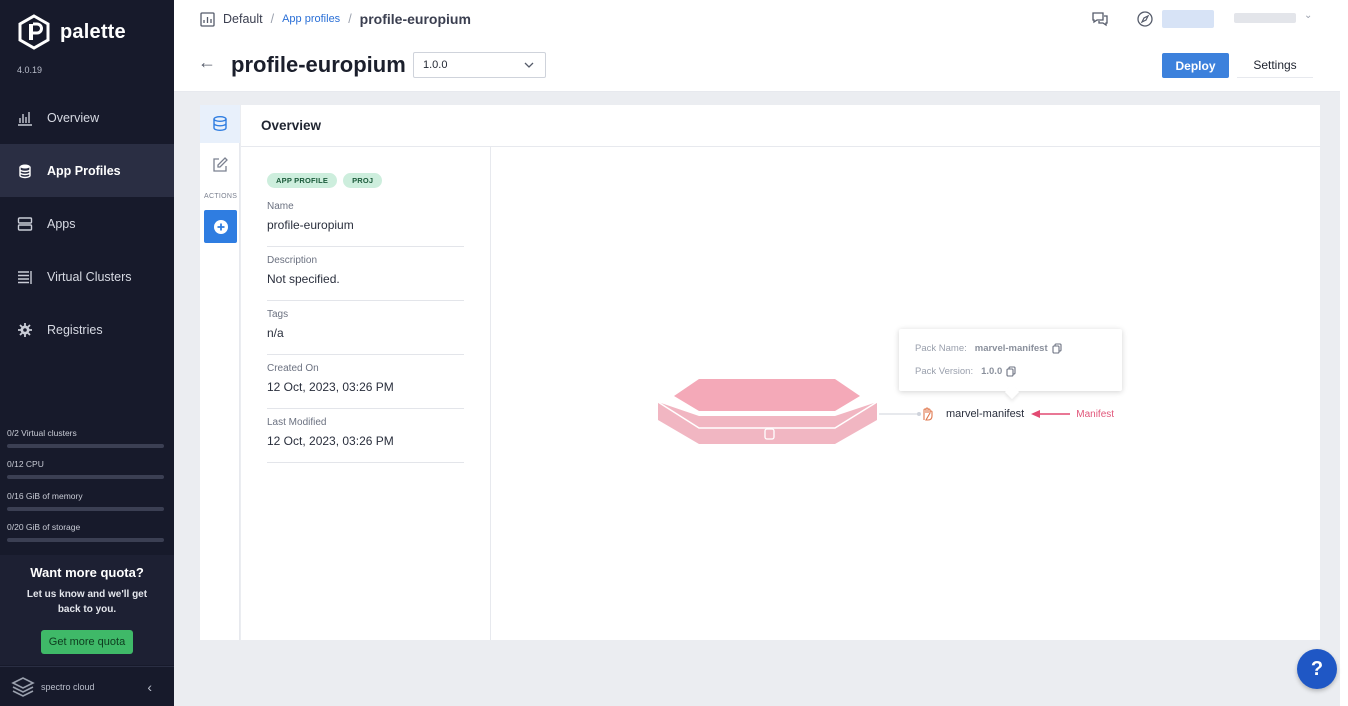 Image resolution: width=1348 pixels, height=706 pixels. Describe the element at coordinates (220, 165) in the screenshot. I see `edit-icon` at that location.